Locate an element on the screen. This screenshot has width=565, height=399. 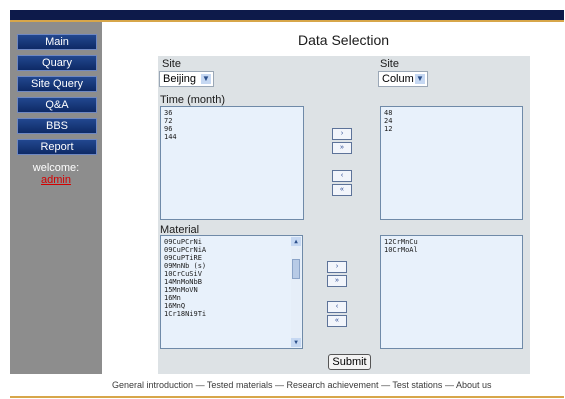
list-item: 16Mn is located at coordinates (231, 298).